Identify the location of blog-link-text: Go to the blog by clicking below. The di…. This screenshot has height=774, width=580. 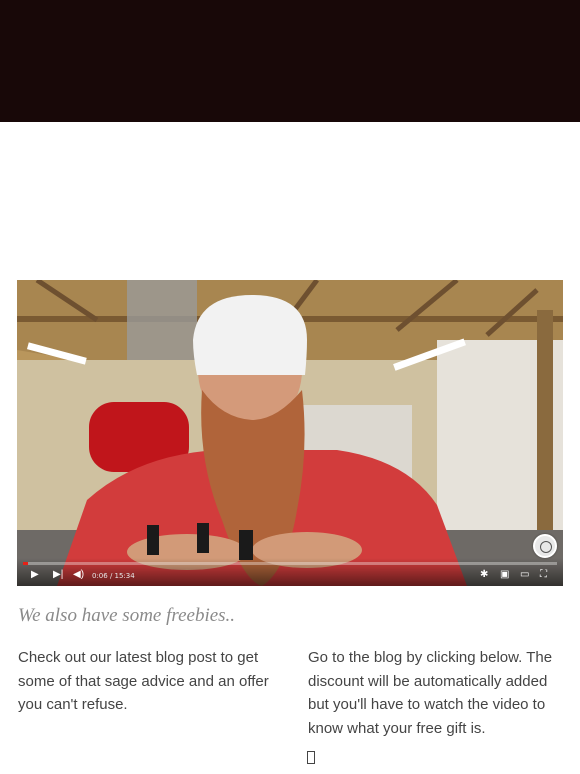
(430, 693).